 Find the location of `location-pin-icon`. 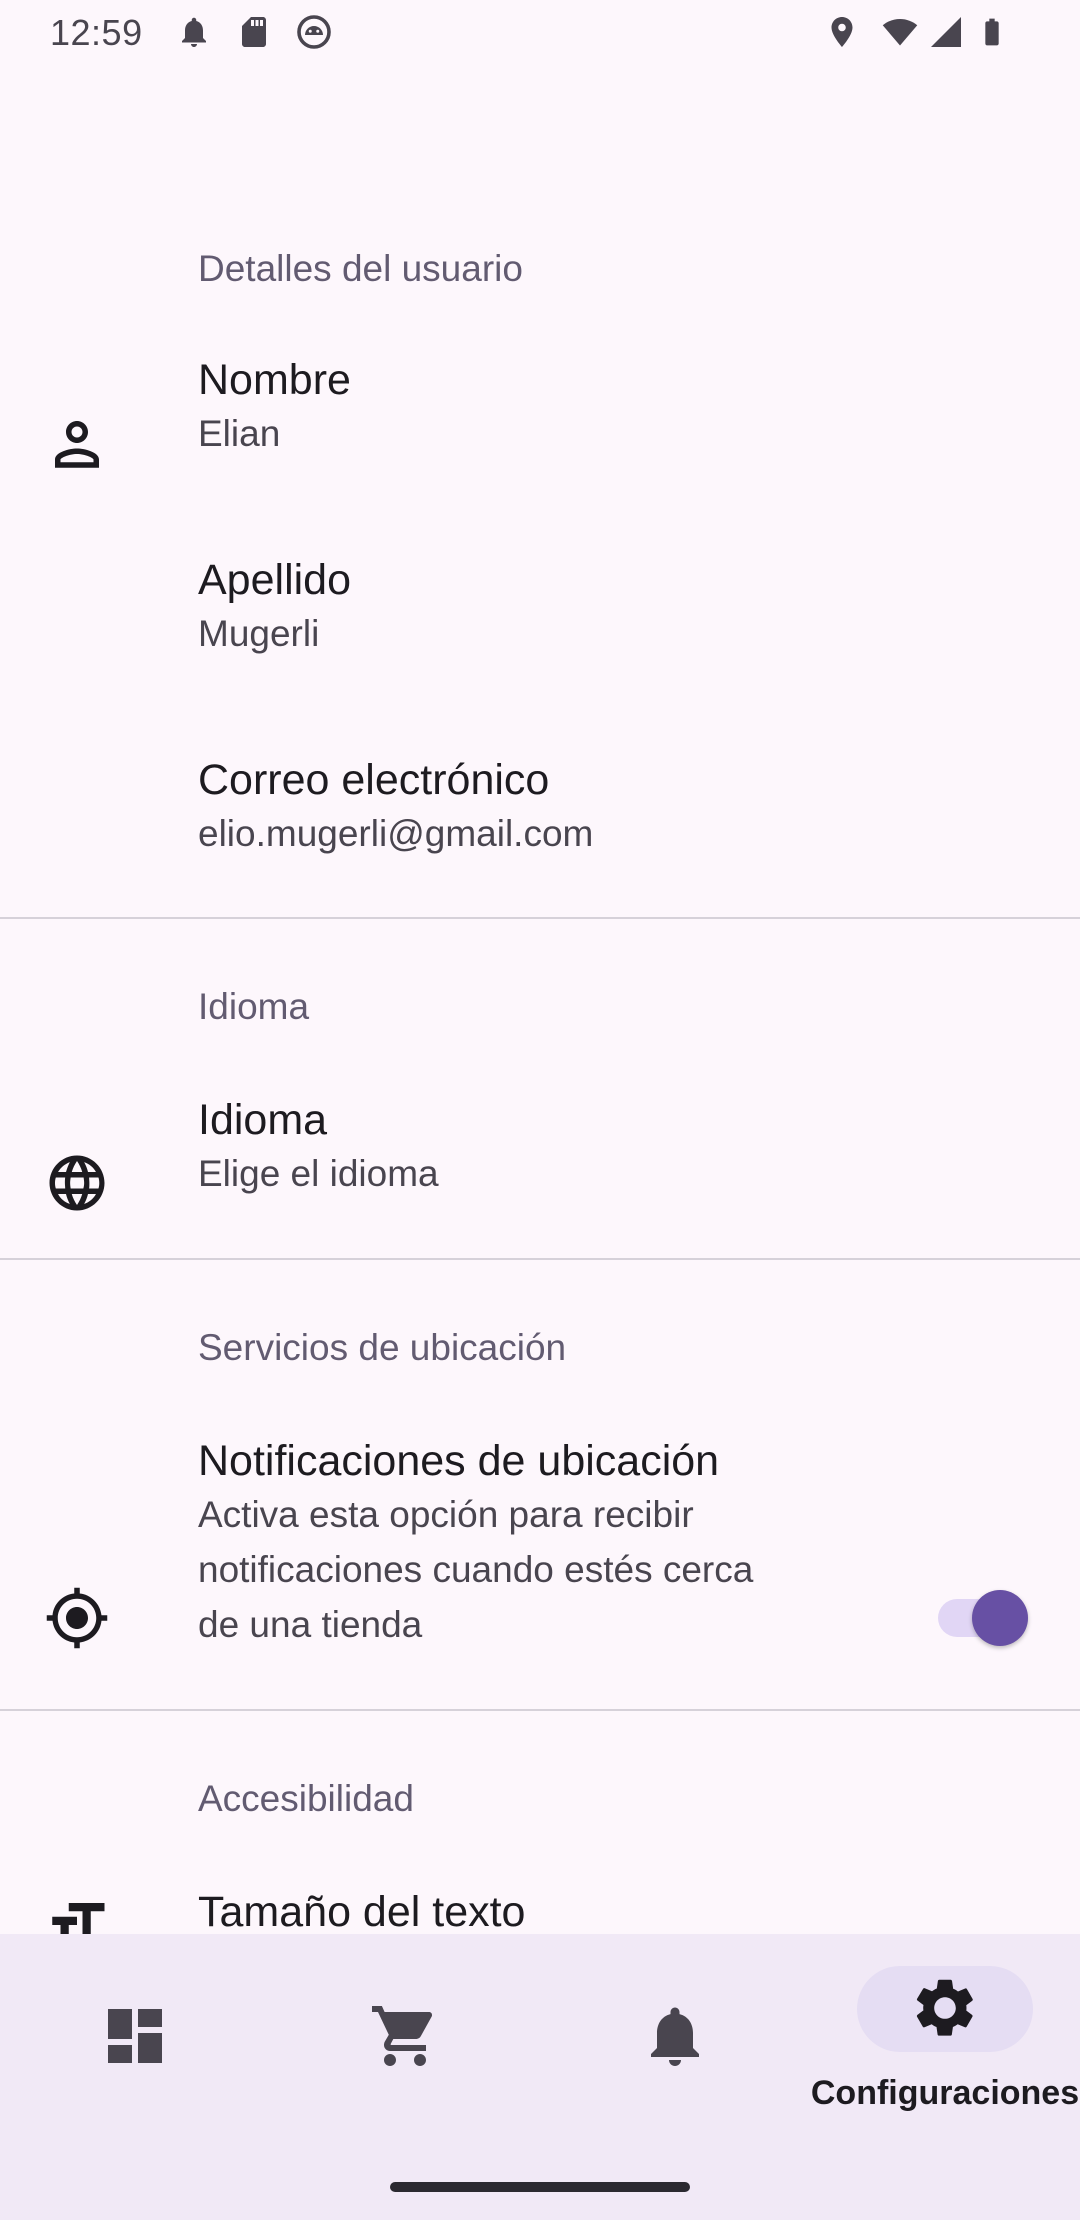

location-pin-icon is located at coordinates (842, 32).